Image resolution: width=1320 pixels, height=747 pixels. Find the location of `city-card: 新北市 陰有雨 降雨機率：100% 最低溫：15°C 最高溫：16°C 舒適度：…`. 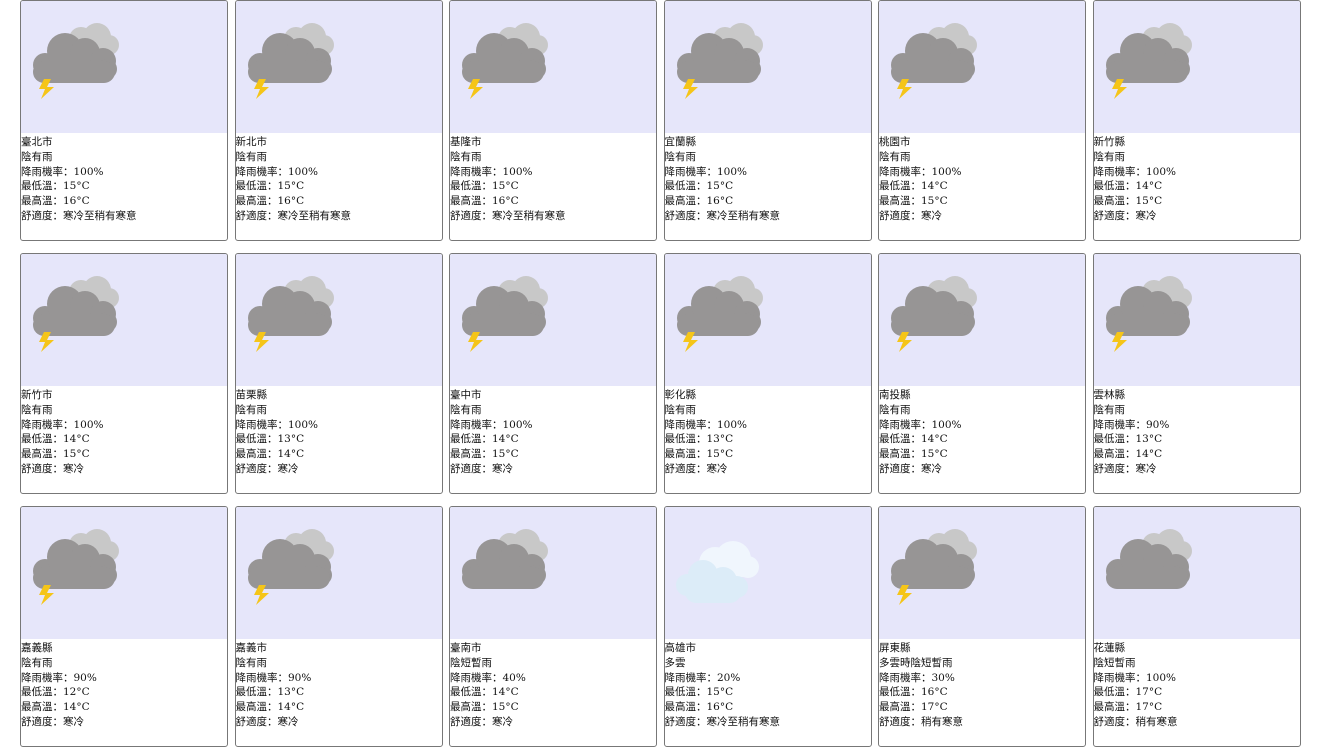

city-card: 新北市 陰有雨 降雨機率：100% 最低溫：15°C 最高溫：16°C 舒適度：… is located at coordinates (338, 120).